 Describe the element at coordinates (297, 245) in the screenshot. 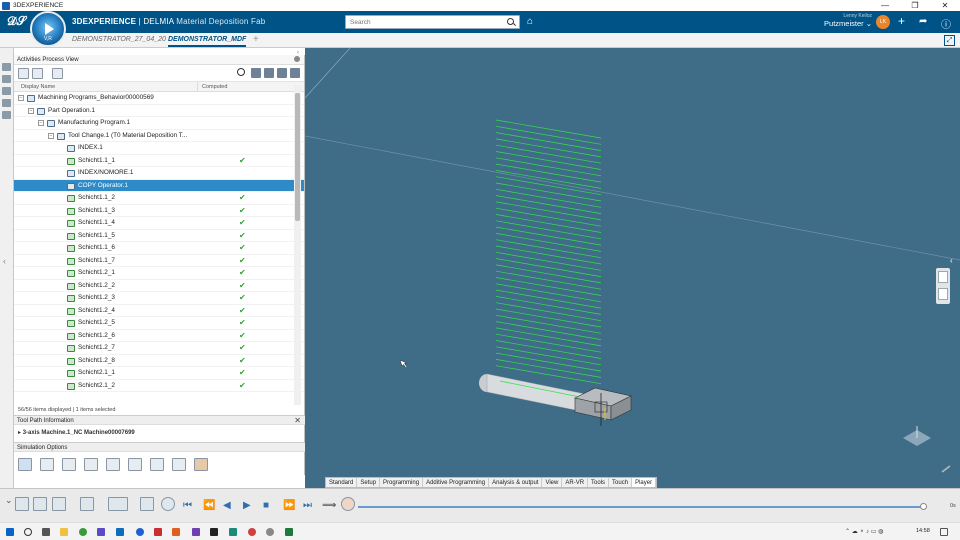

I see `tree-scrollbar` at that location.